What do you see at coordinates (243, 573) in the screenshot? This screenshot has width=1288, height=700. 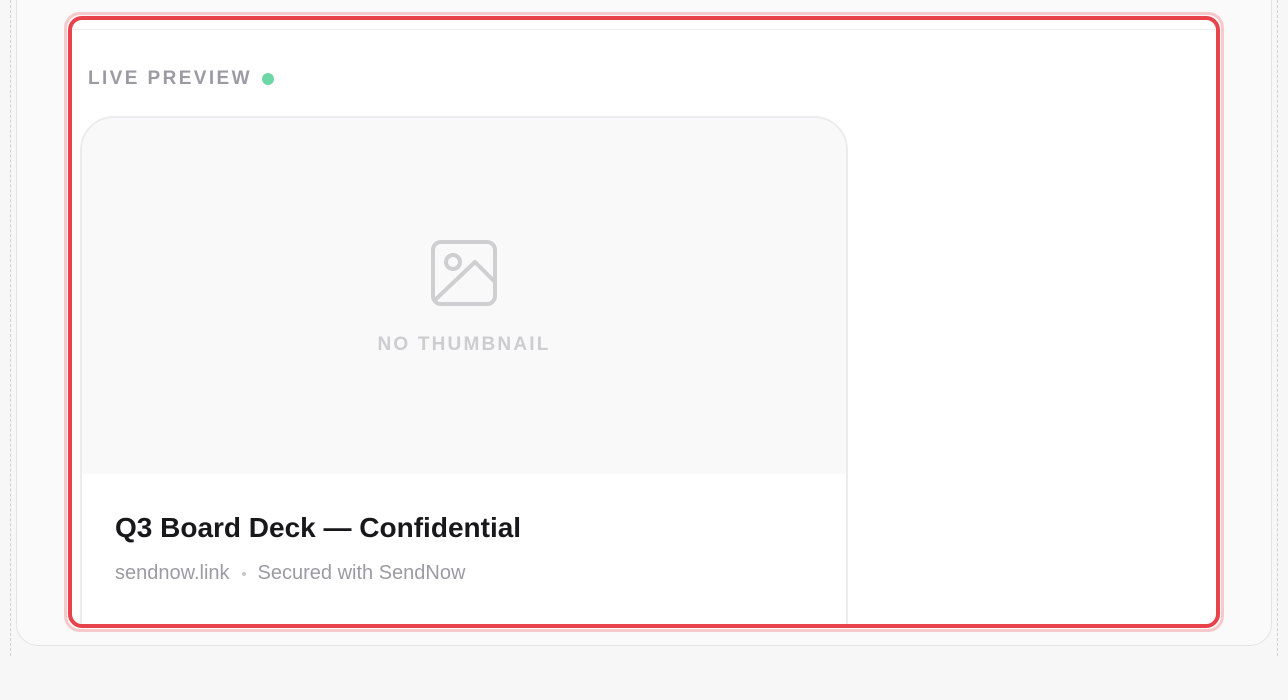 I see `meta-separator` at bounding box center [243, 573].